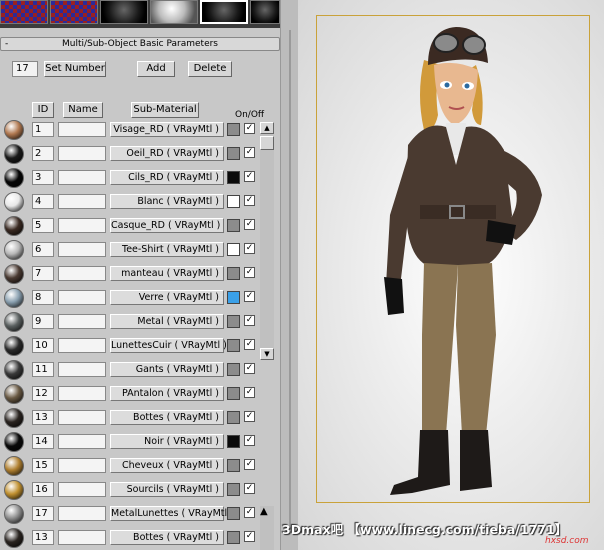  What do you see at coordinates (210, 69) in the screenshot?
I see `delete-button: Delete` at bounding box center [210, 69].